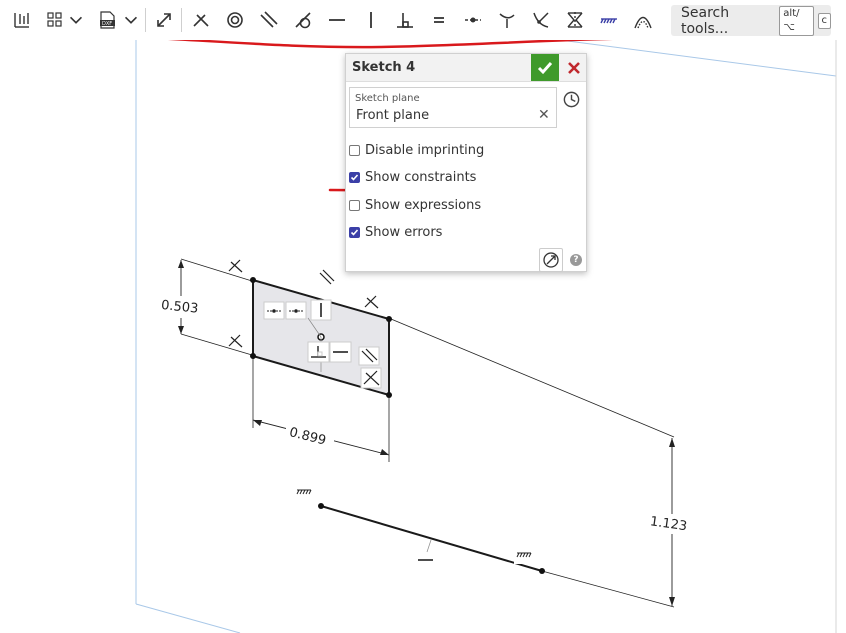  What do you see at coordinates (423, 205) in the screenshot?
I see `option-label: Show expressions` at bounding box center [423, 205].